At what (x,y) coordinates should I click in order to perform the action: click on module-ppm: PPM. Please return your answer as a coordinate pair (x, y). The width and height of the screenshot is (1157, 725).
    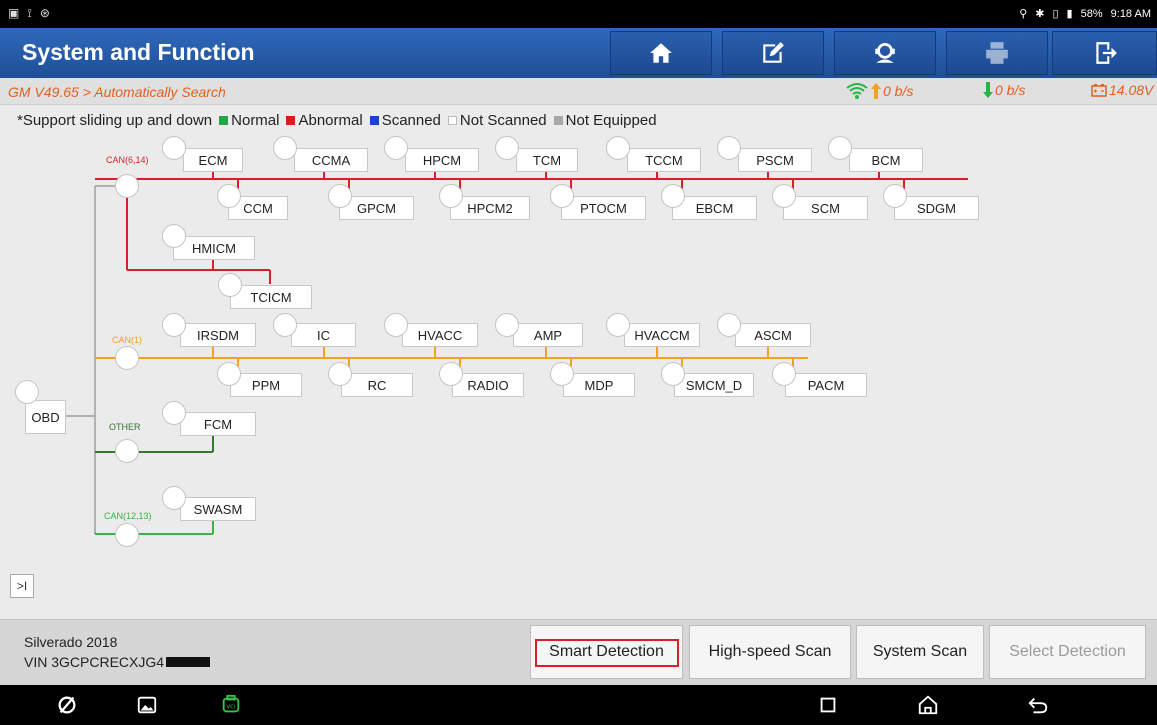
    Looking at the image, I should click on (266, 385).